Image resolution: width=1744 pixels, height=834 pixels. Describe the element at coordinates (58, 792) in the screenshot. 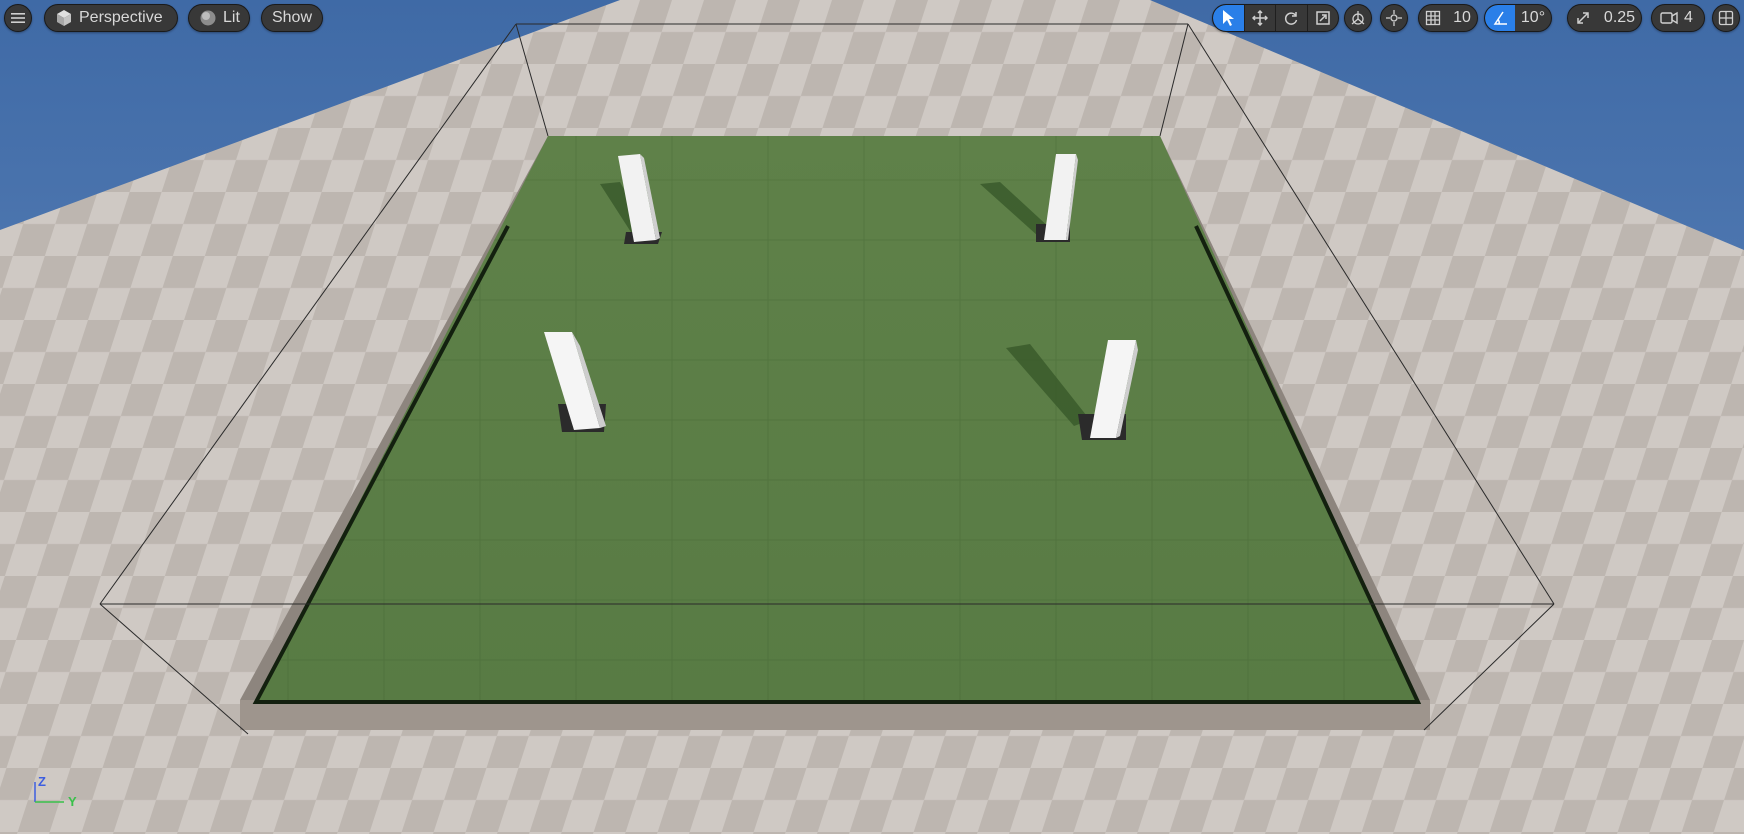

I see `axis-gizmo: Z Y` at that location.